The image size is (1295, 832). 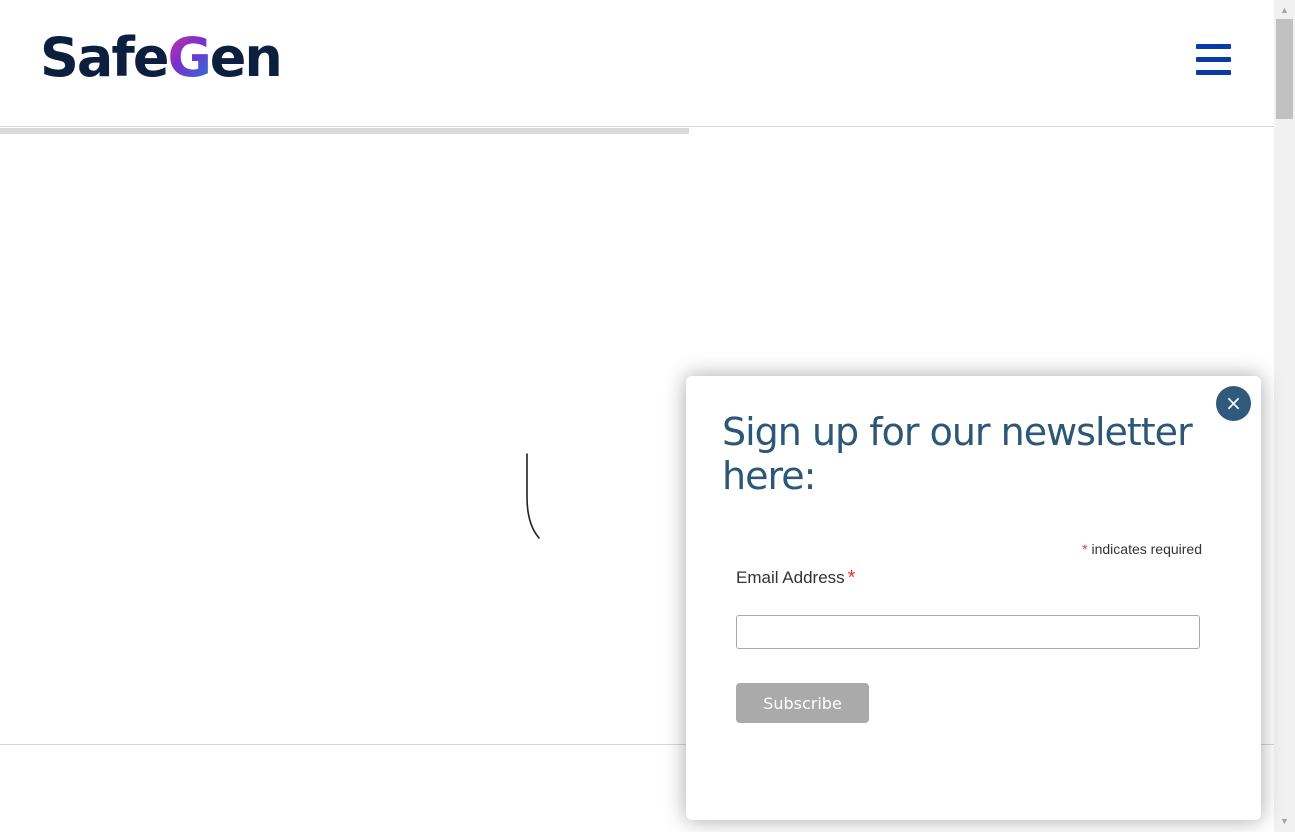 I want to click on safegen-logo: SafeGen, so click(x=161, y=58).